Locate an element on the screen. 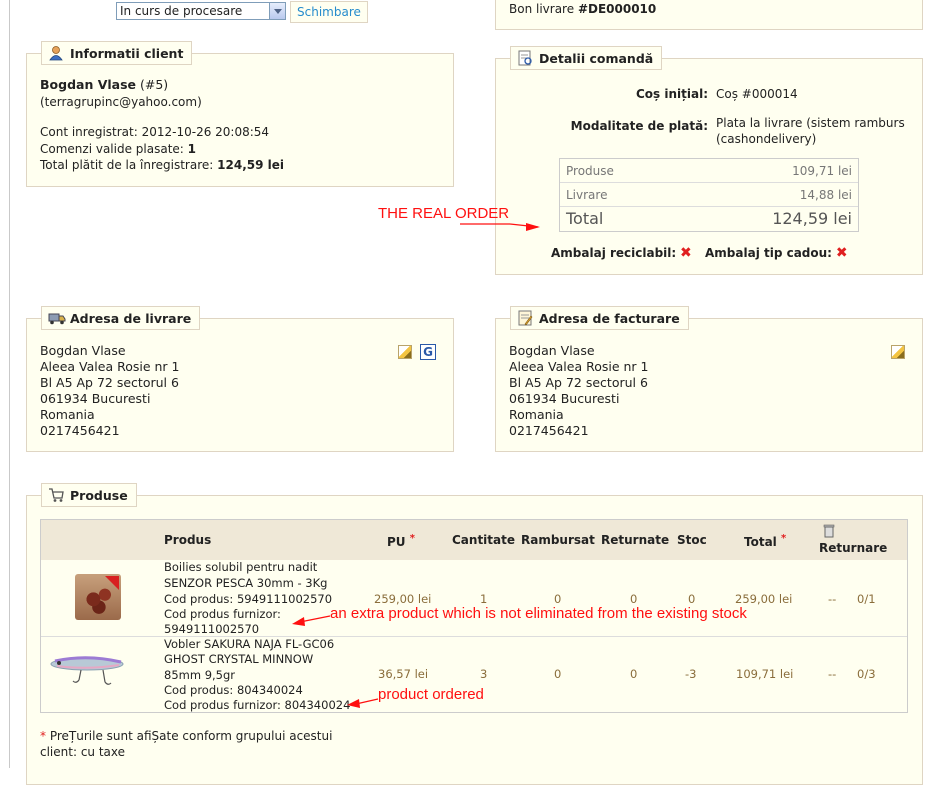  cart-value: Coș #000014 is located at coordinates (757, 94).